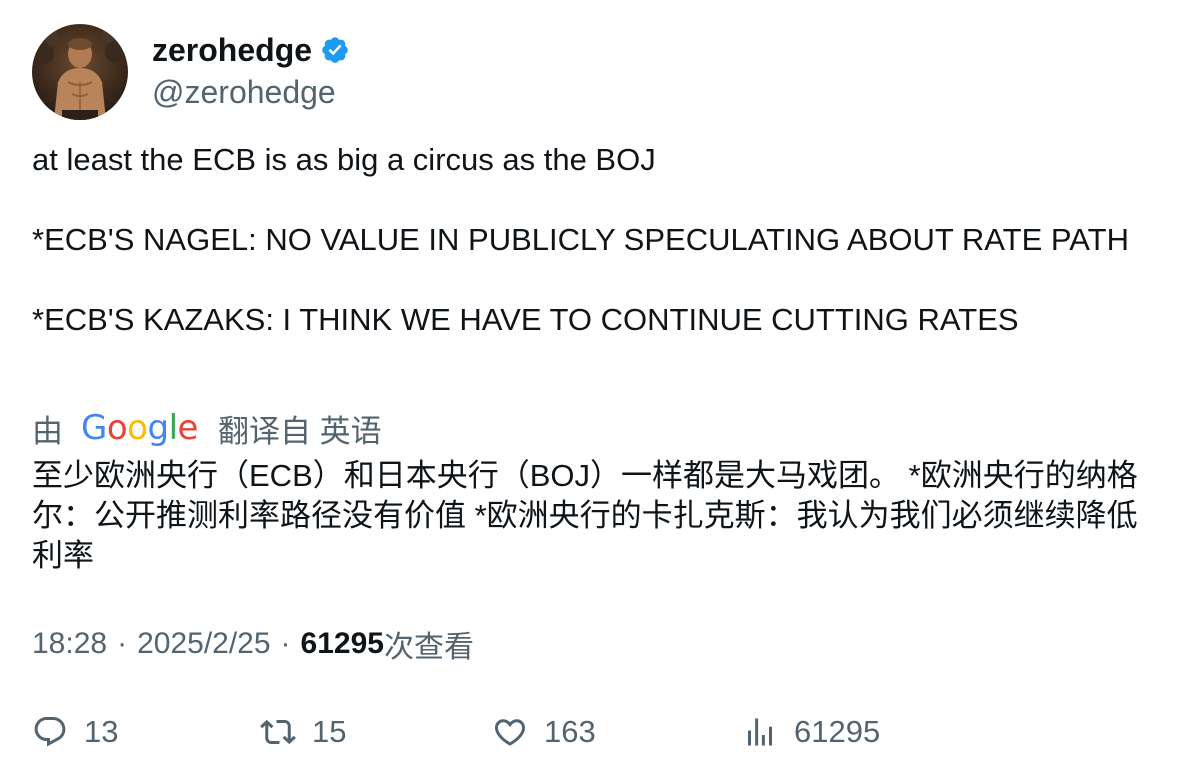  What do you see at coordinates (75, 732) in the screenshot?
I see `reply-button: 13` at bounding box center [75, 732].